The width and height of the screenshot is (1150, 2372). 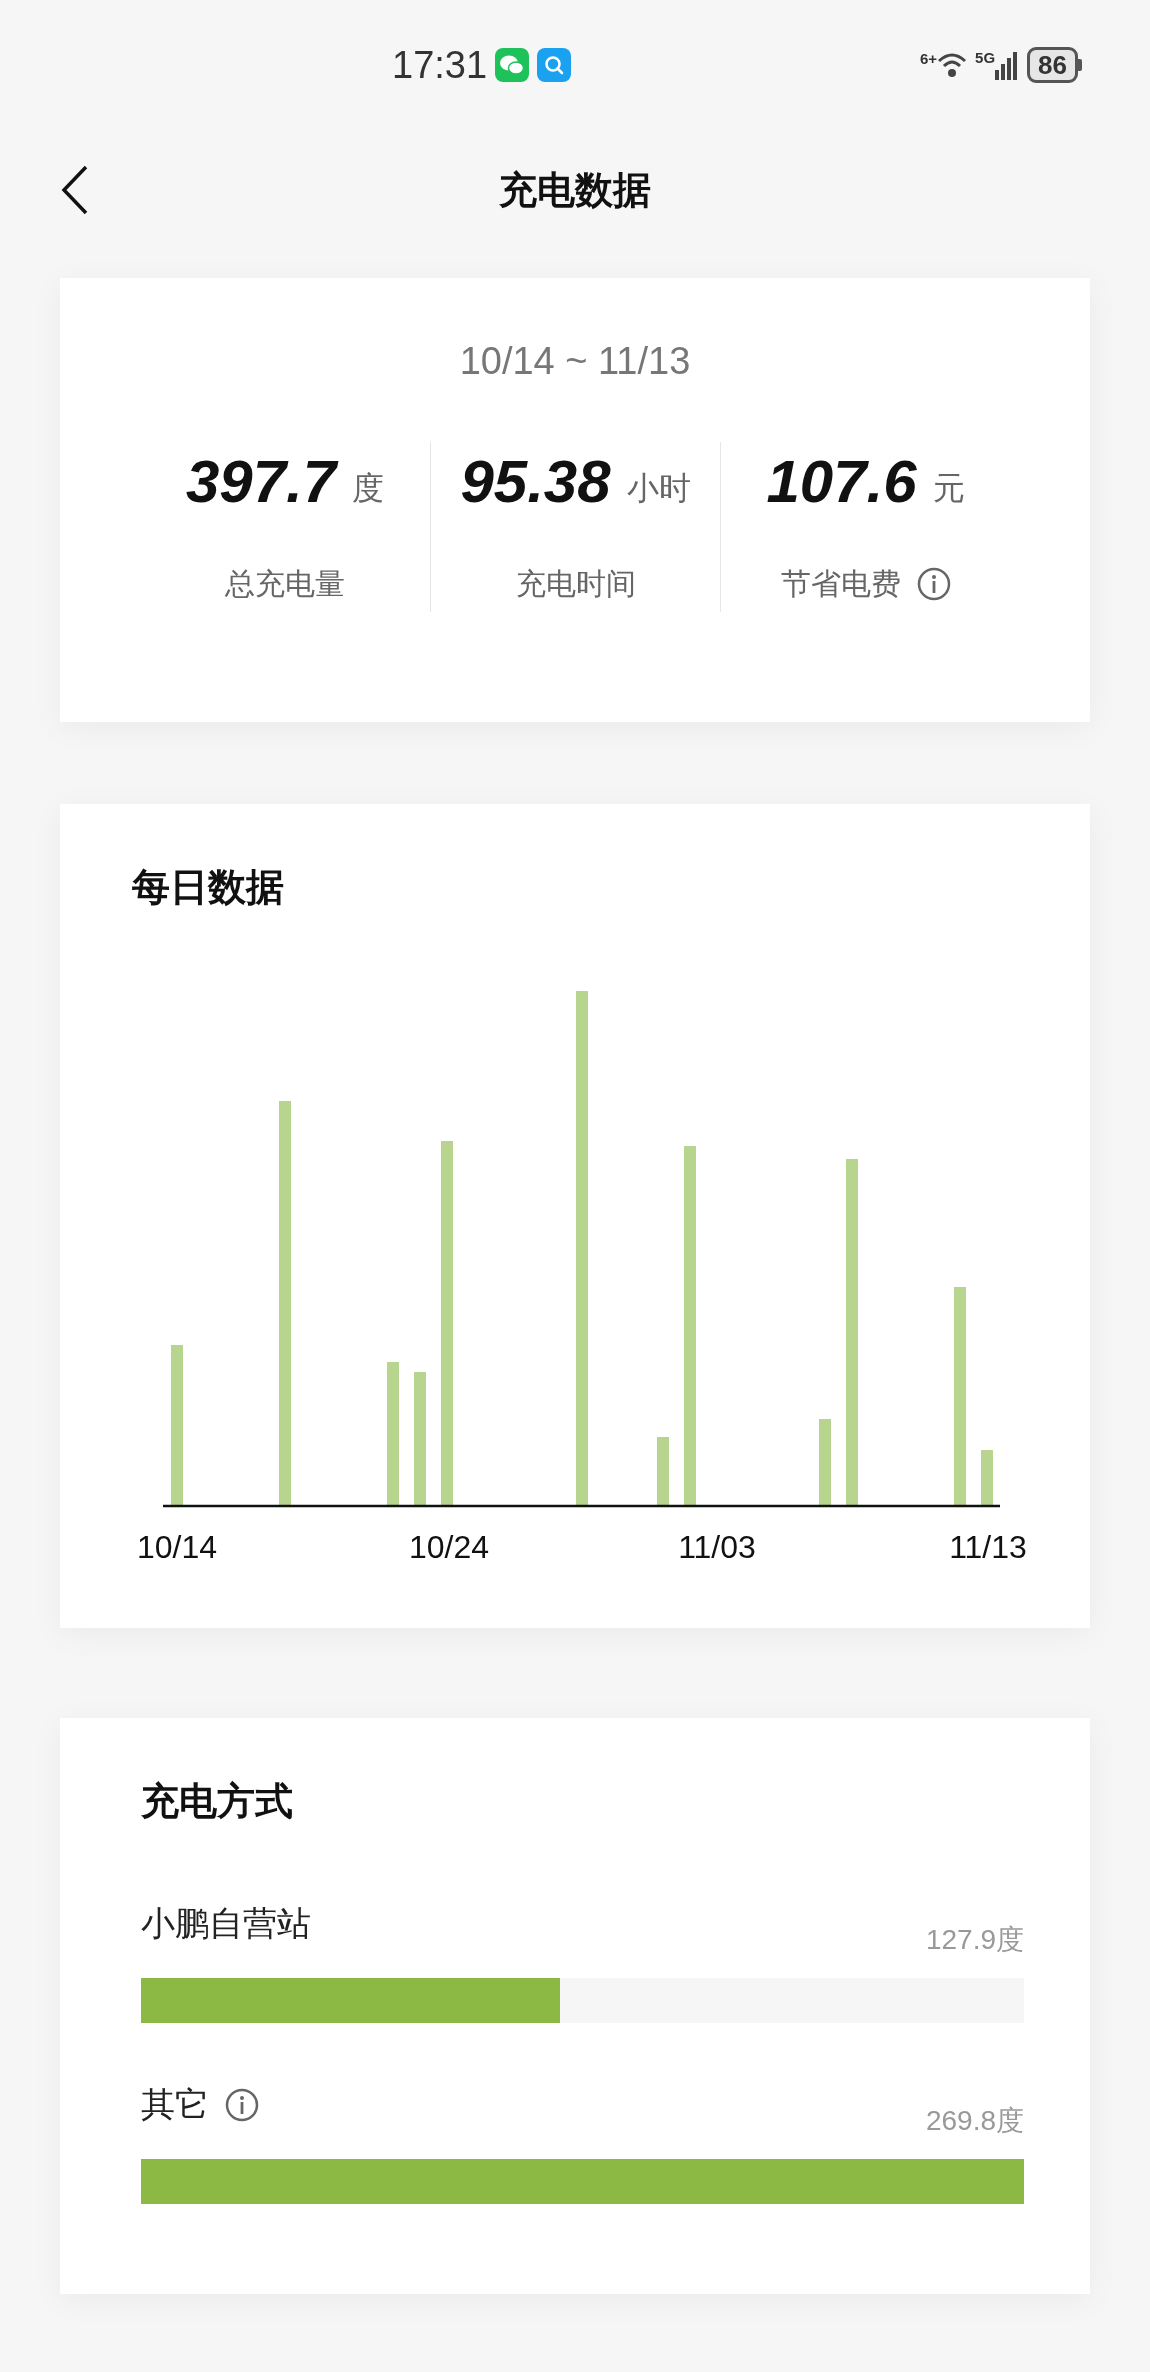 What do you see at coordinates (554, 65) in the screenshot?
I see `search-app-icon` at bounding box center [554, 65].